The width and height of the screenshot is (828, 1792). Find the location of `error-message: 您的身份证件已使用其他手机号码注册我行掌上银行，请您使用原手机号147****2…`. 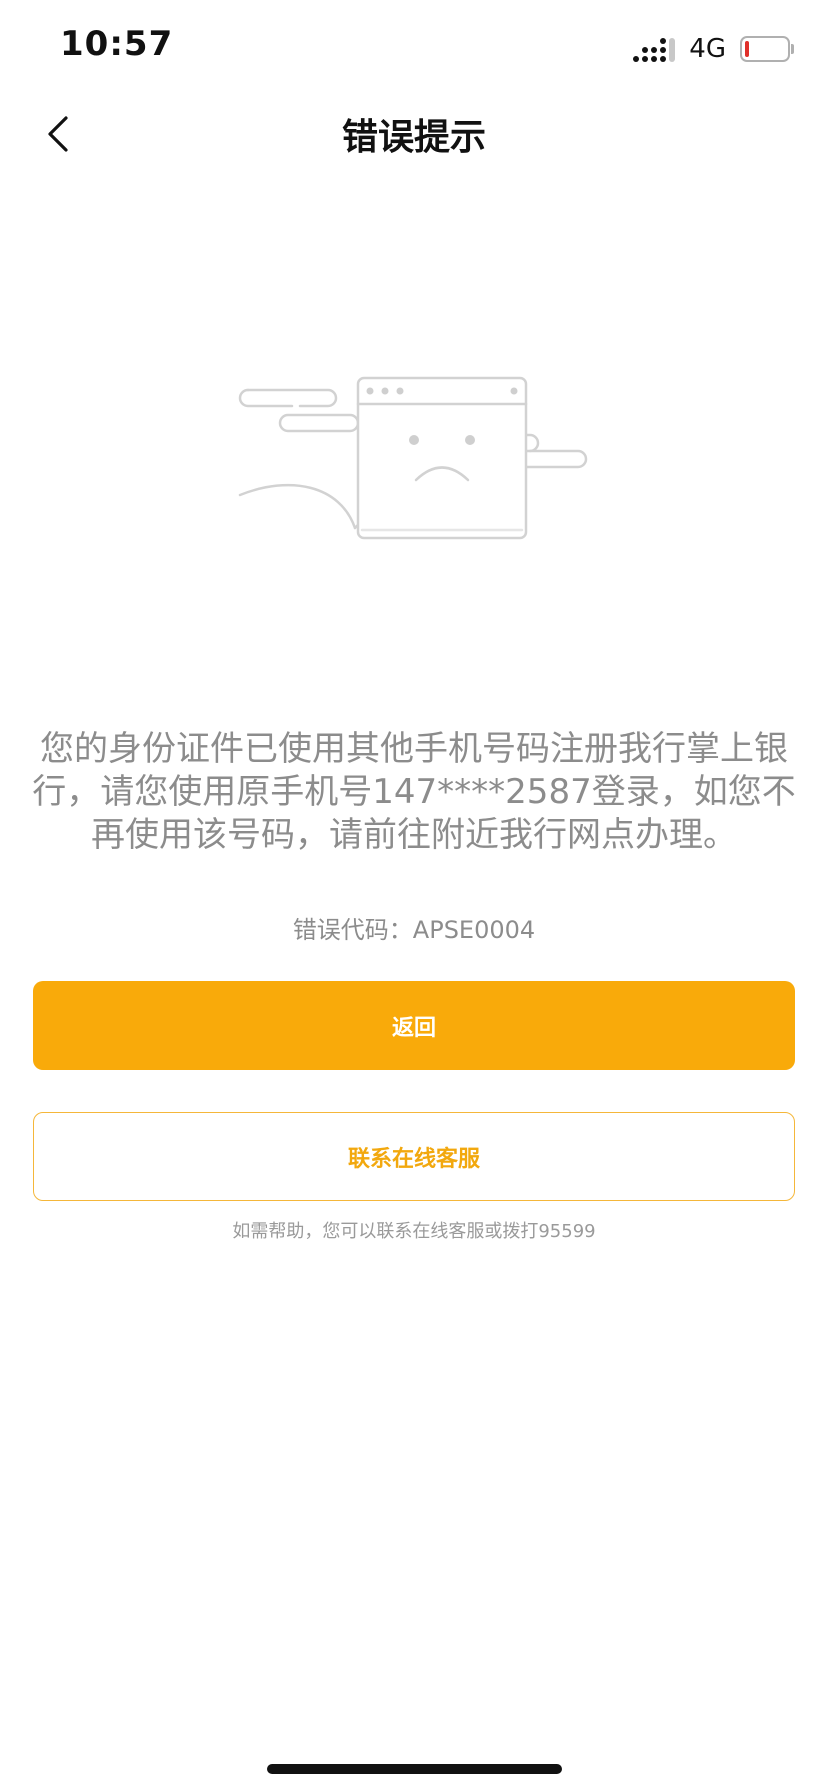

error-message: 您的身份证件已使用其他手机号码注册我行掌上银行，请您使用原手机号147****2… is located at coordinates (414, 792).